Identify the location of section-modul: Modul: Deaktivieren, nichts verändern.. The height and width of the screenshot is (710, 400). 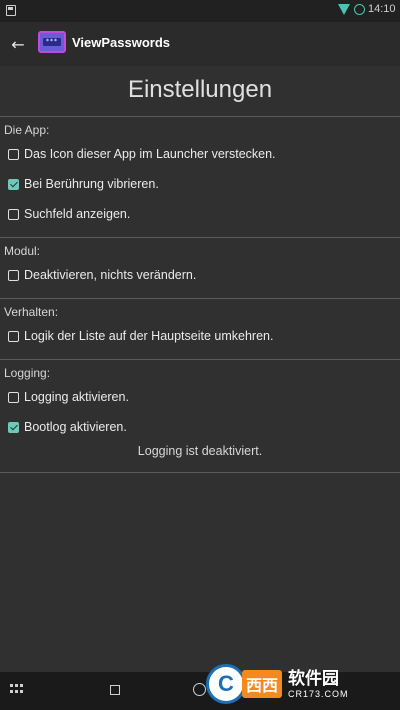
(200, 268).